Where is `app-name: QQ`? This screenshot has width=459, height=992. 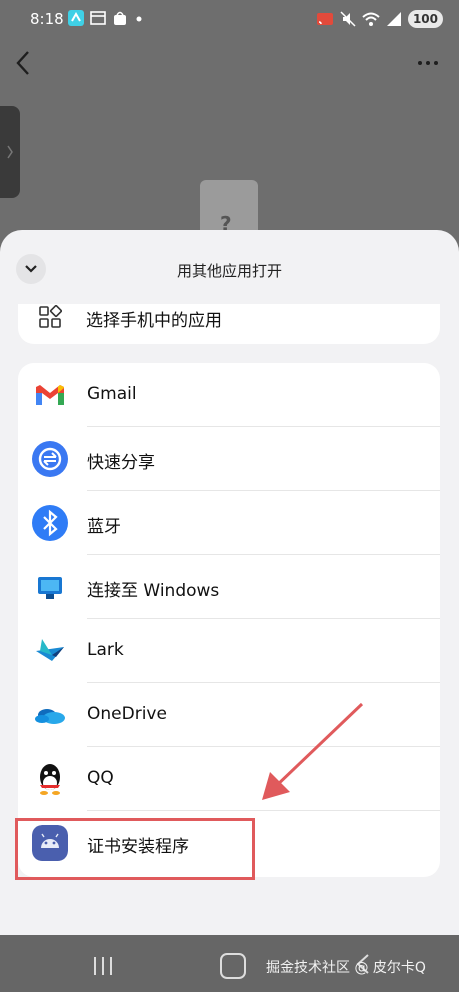
app-name: QQ is located at coordinates (100, 778).